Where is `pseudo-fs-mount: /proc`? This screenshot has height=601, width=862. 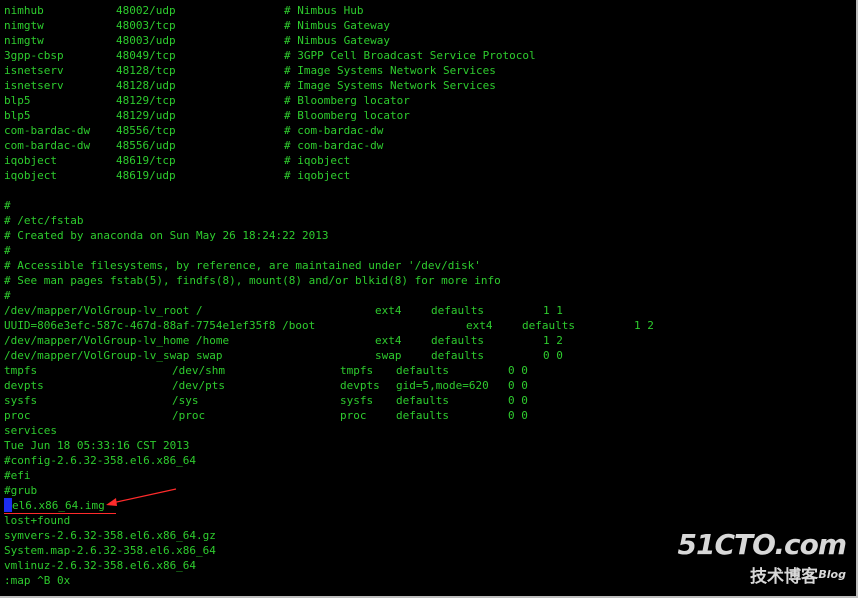
pseudo-fs-mount: /proc is located at coordinates (189, 415).